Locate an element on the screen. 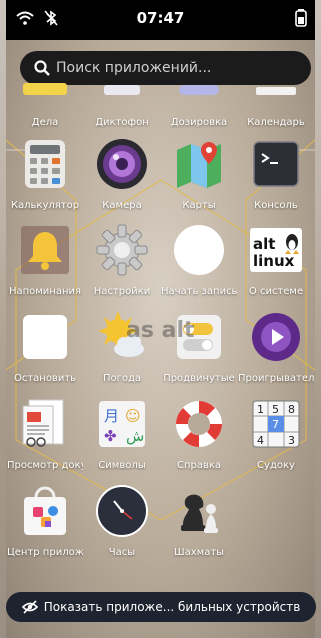  app-label: Календарь is located at coordinates (276, 122).